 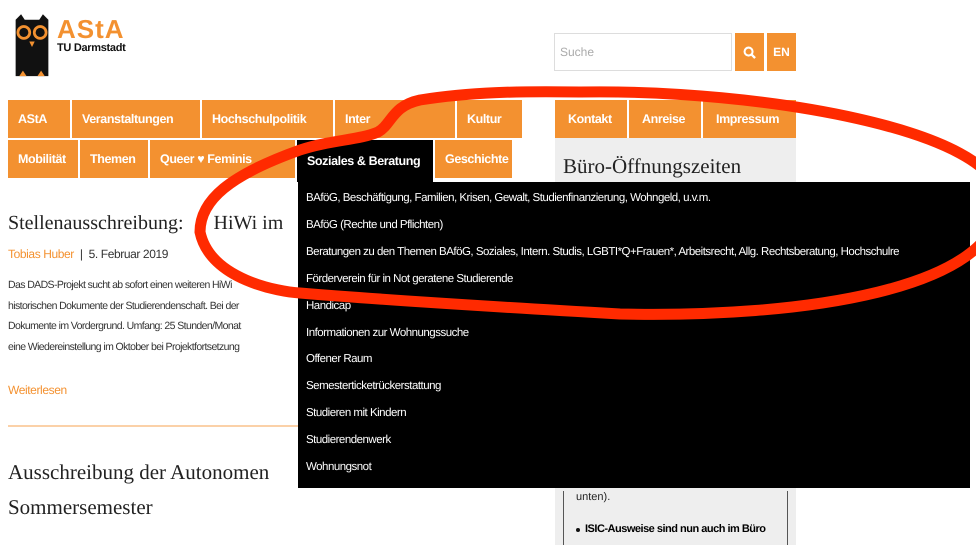 I want to click on dropdown-item: Informationen zur Wohnungssuche, so click(x=387, y=335).